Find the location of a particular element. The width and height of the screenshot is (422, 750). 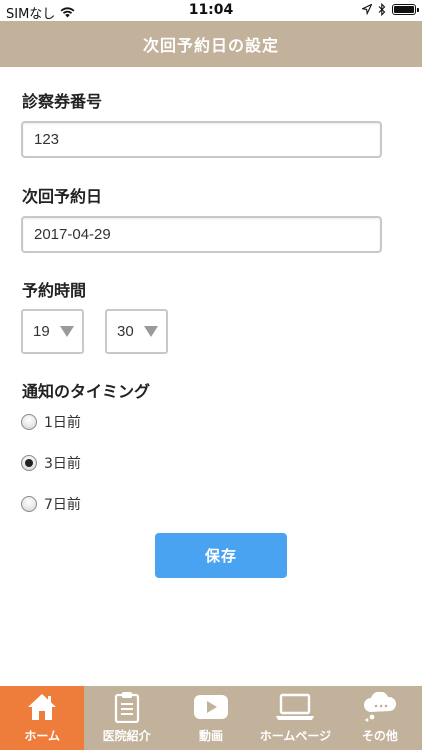

tab-label: 動画 is located at coordinates (211, 736).